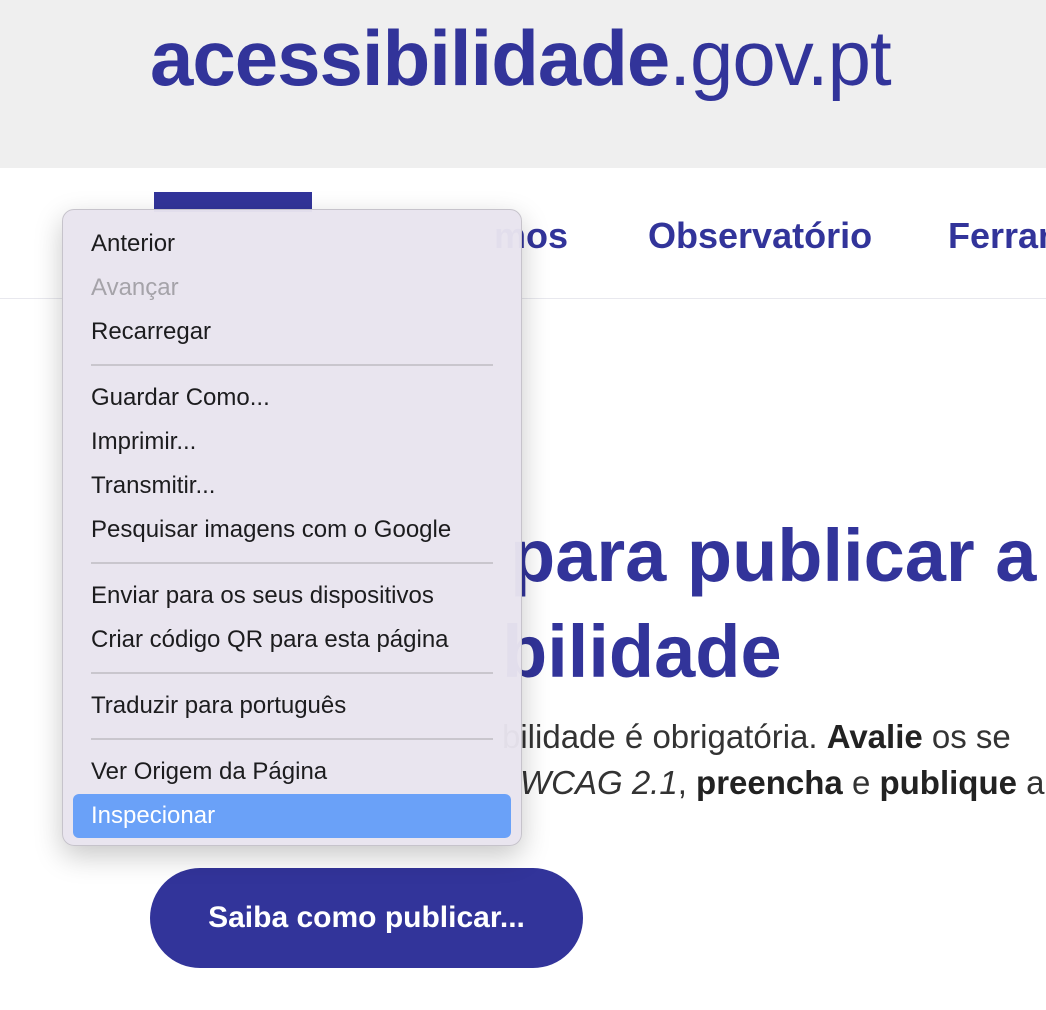 The height and width of the screenshot is (1010, 1046). Describe the element at coordinates (292, 332) in the screenshot. I see `menu-item-reload: Recarregar` at that location.